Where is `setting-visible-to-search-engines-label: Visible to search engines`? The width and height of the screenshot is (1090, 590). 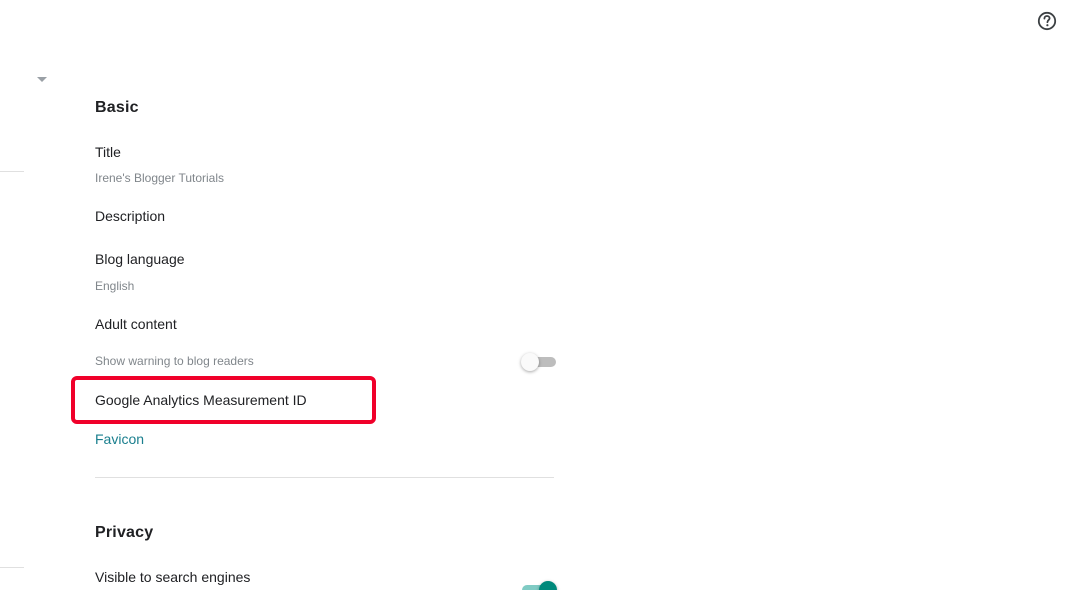
setting-visible-to-search-engines-label: Visible to search engines is located at coordinates (172, 577).